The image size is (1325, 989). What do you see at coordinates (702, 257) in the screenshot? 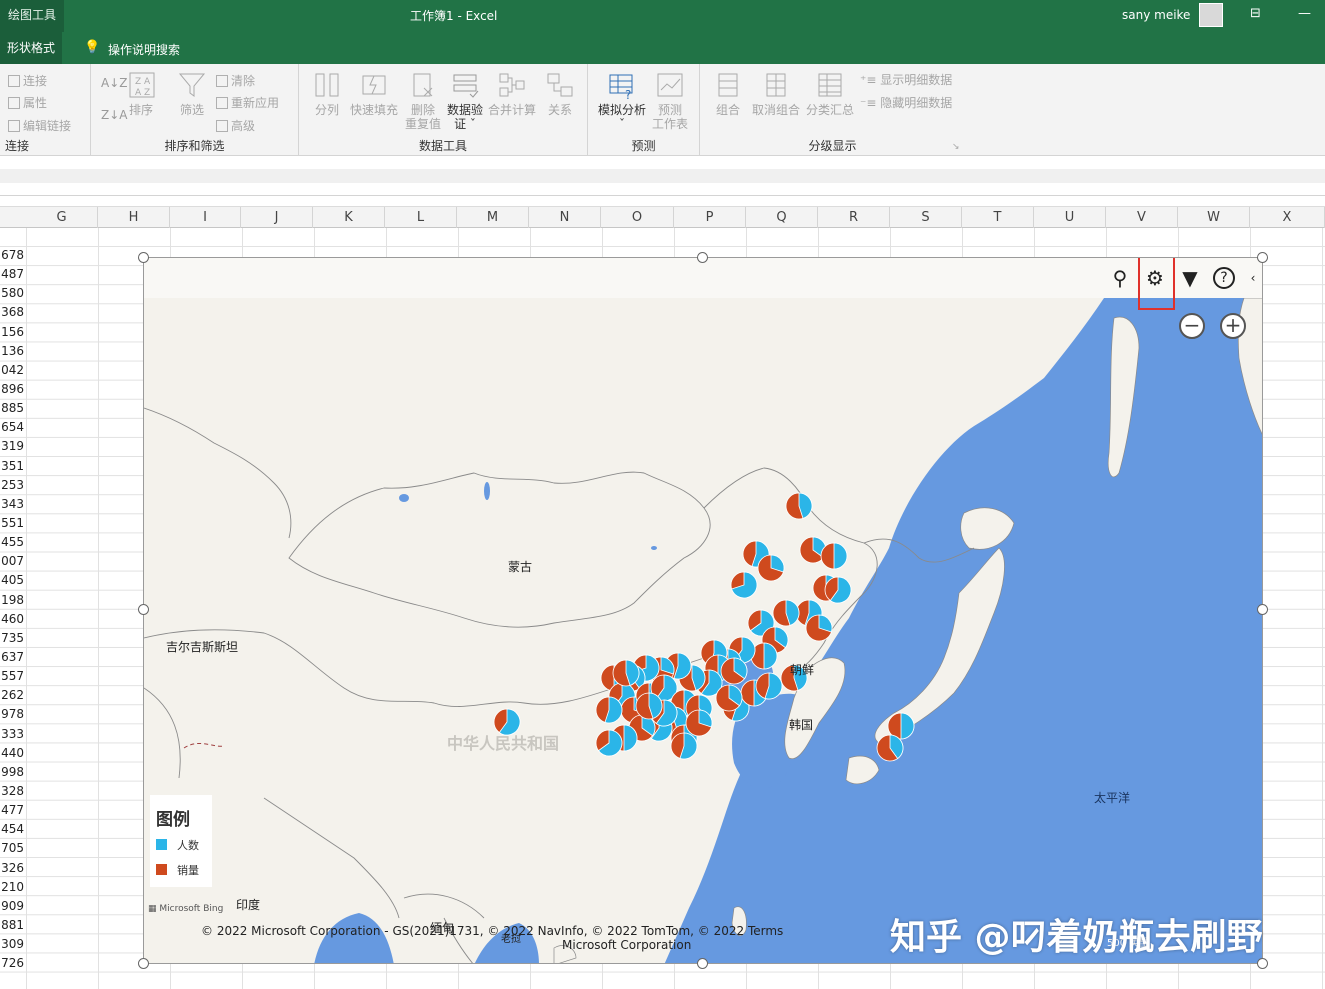
I see `resize-handle-n` at bounding box center [702, 257].